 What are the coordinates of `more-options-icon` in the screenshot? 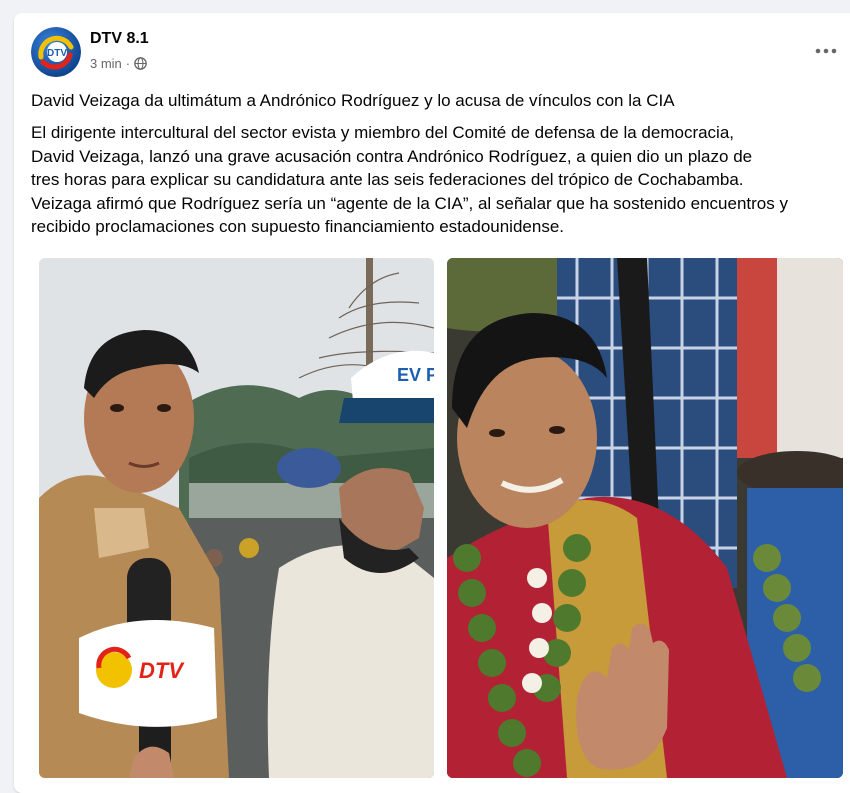 It's located at (826, 51).